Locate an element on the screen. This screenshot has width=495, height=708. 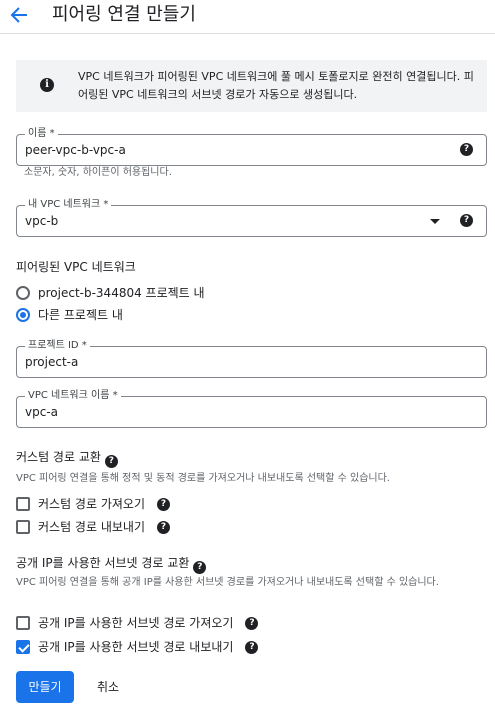
project-id-field: 프로젝트 ID * project-a is located at coordinates (251, 358).